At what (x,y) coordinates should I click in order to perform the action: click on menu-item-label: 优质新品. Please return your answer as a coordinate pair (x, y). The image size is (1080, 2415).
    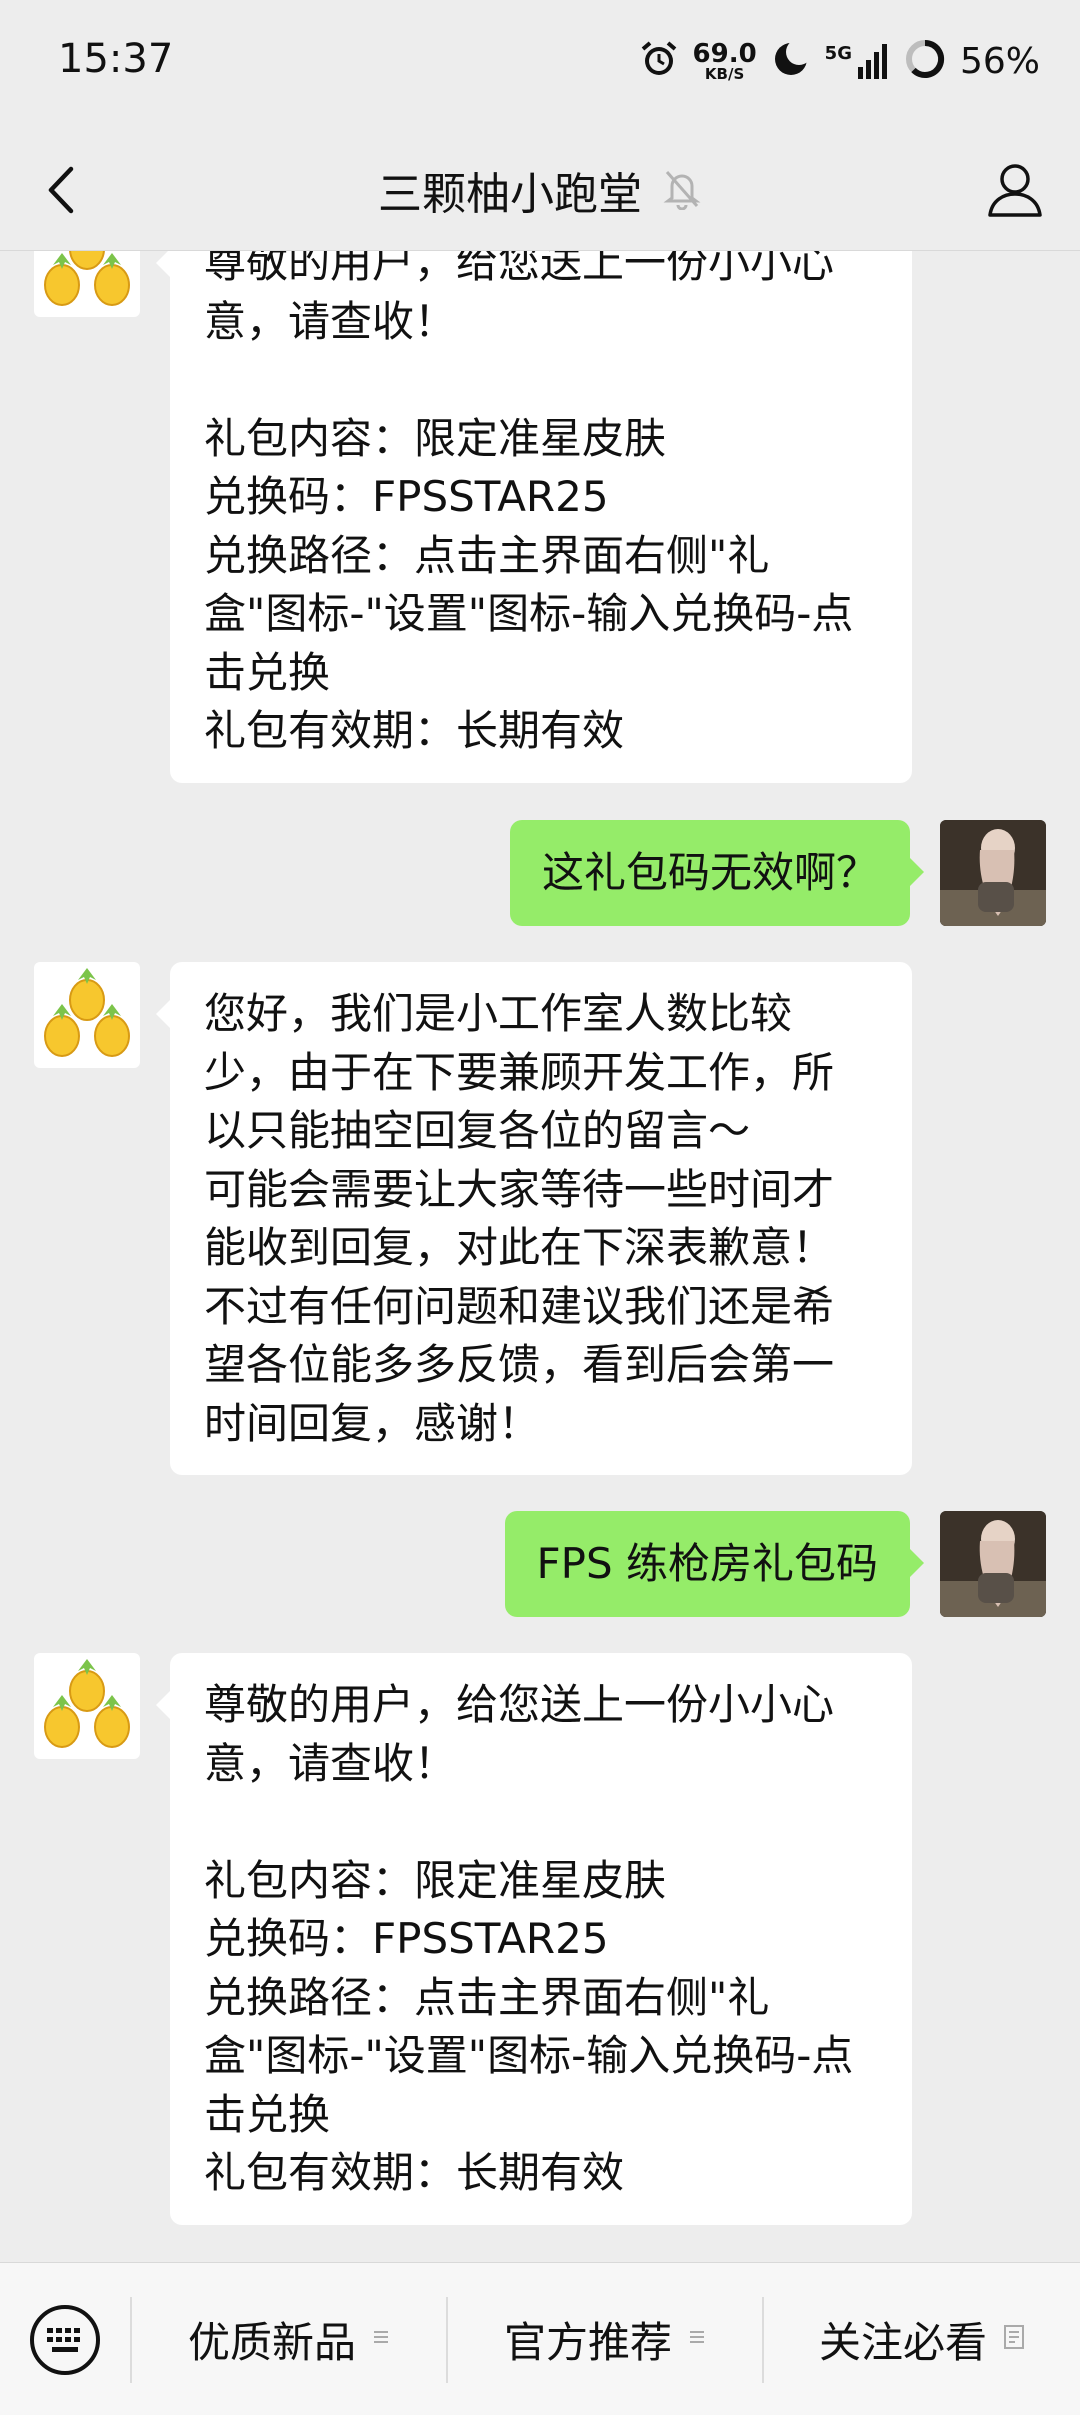
    Looking at the image, I should click on (271, 2342).